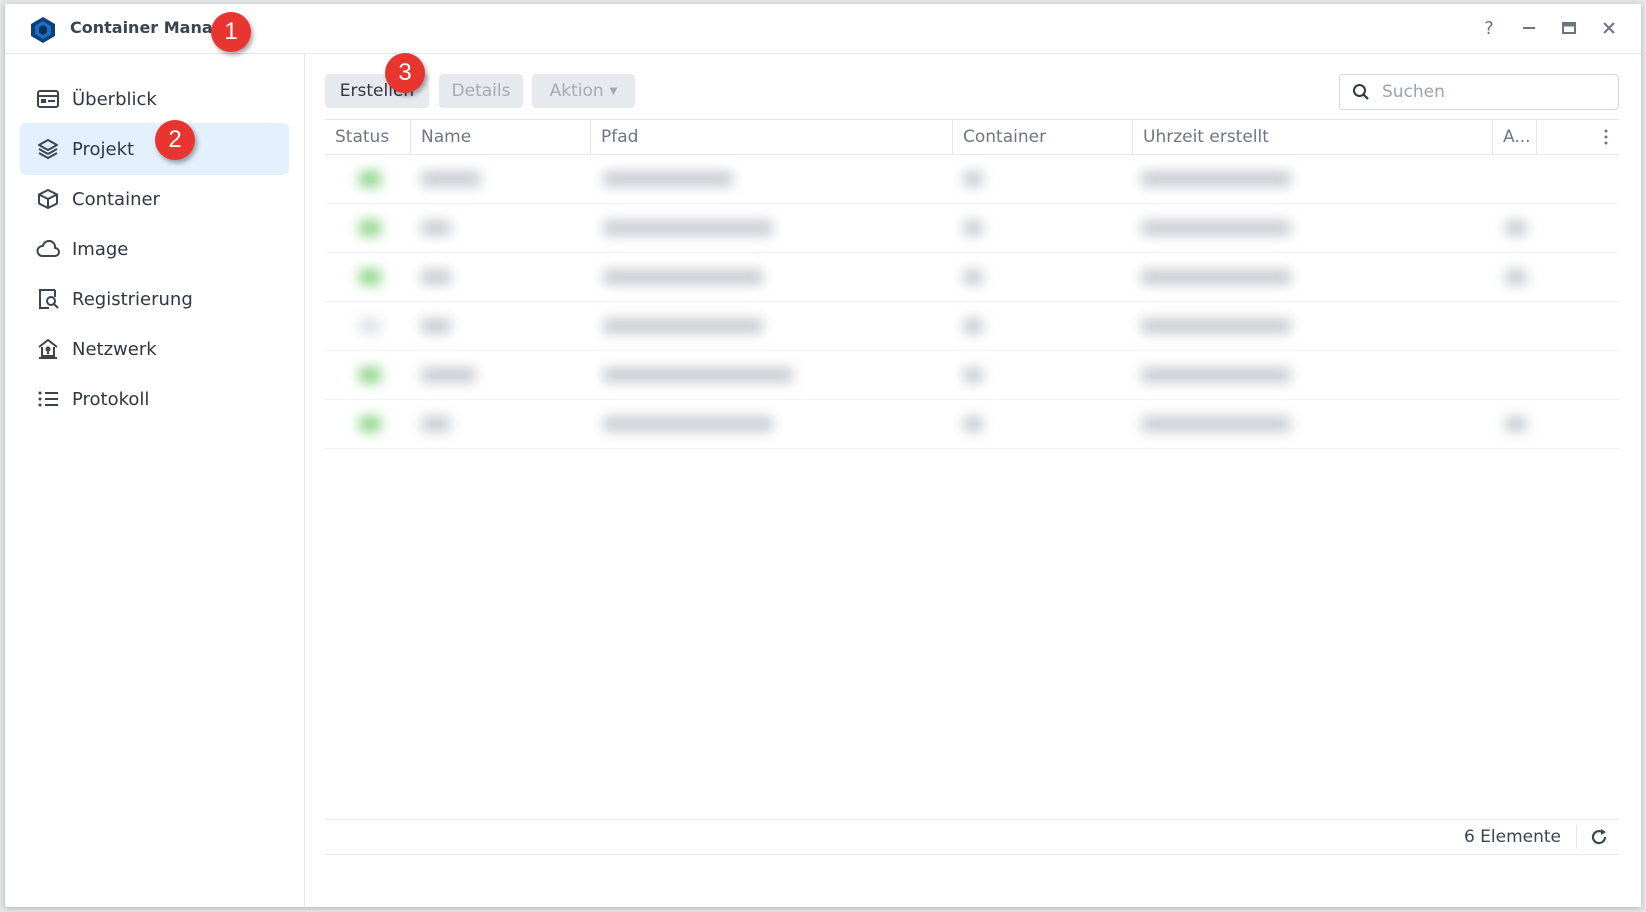  Describe the element at coordinates (111, 399) in the screenshot. I see `sidebar-item-label: Protokoll` at that location.